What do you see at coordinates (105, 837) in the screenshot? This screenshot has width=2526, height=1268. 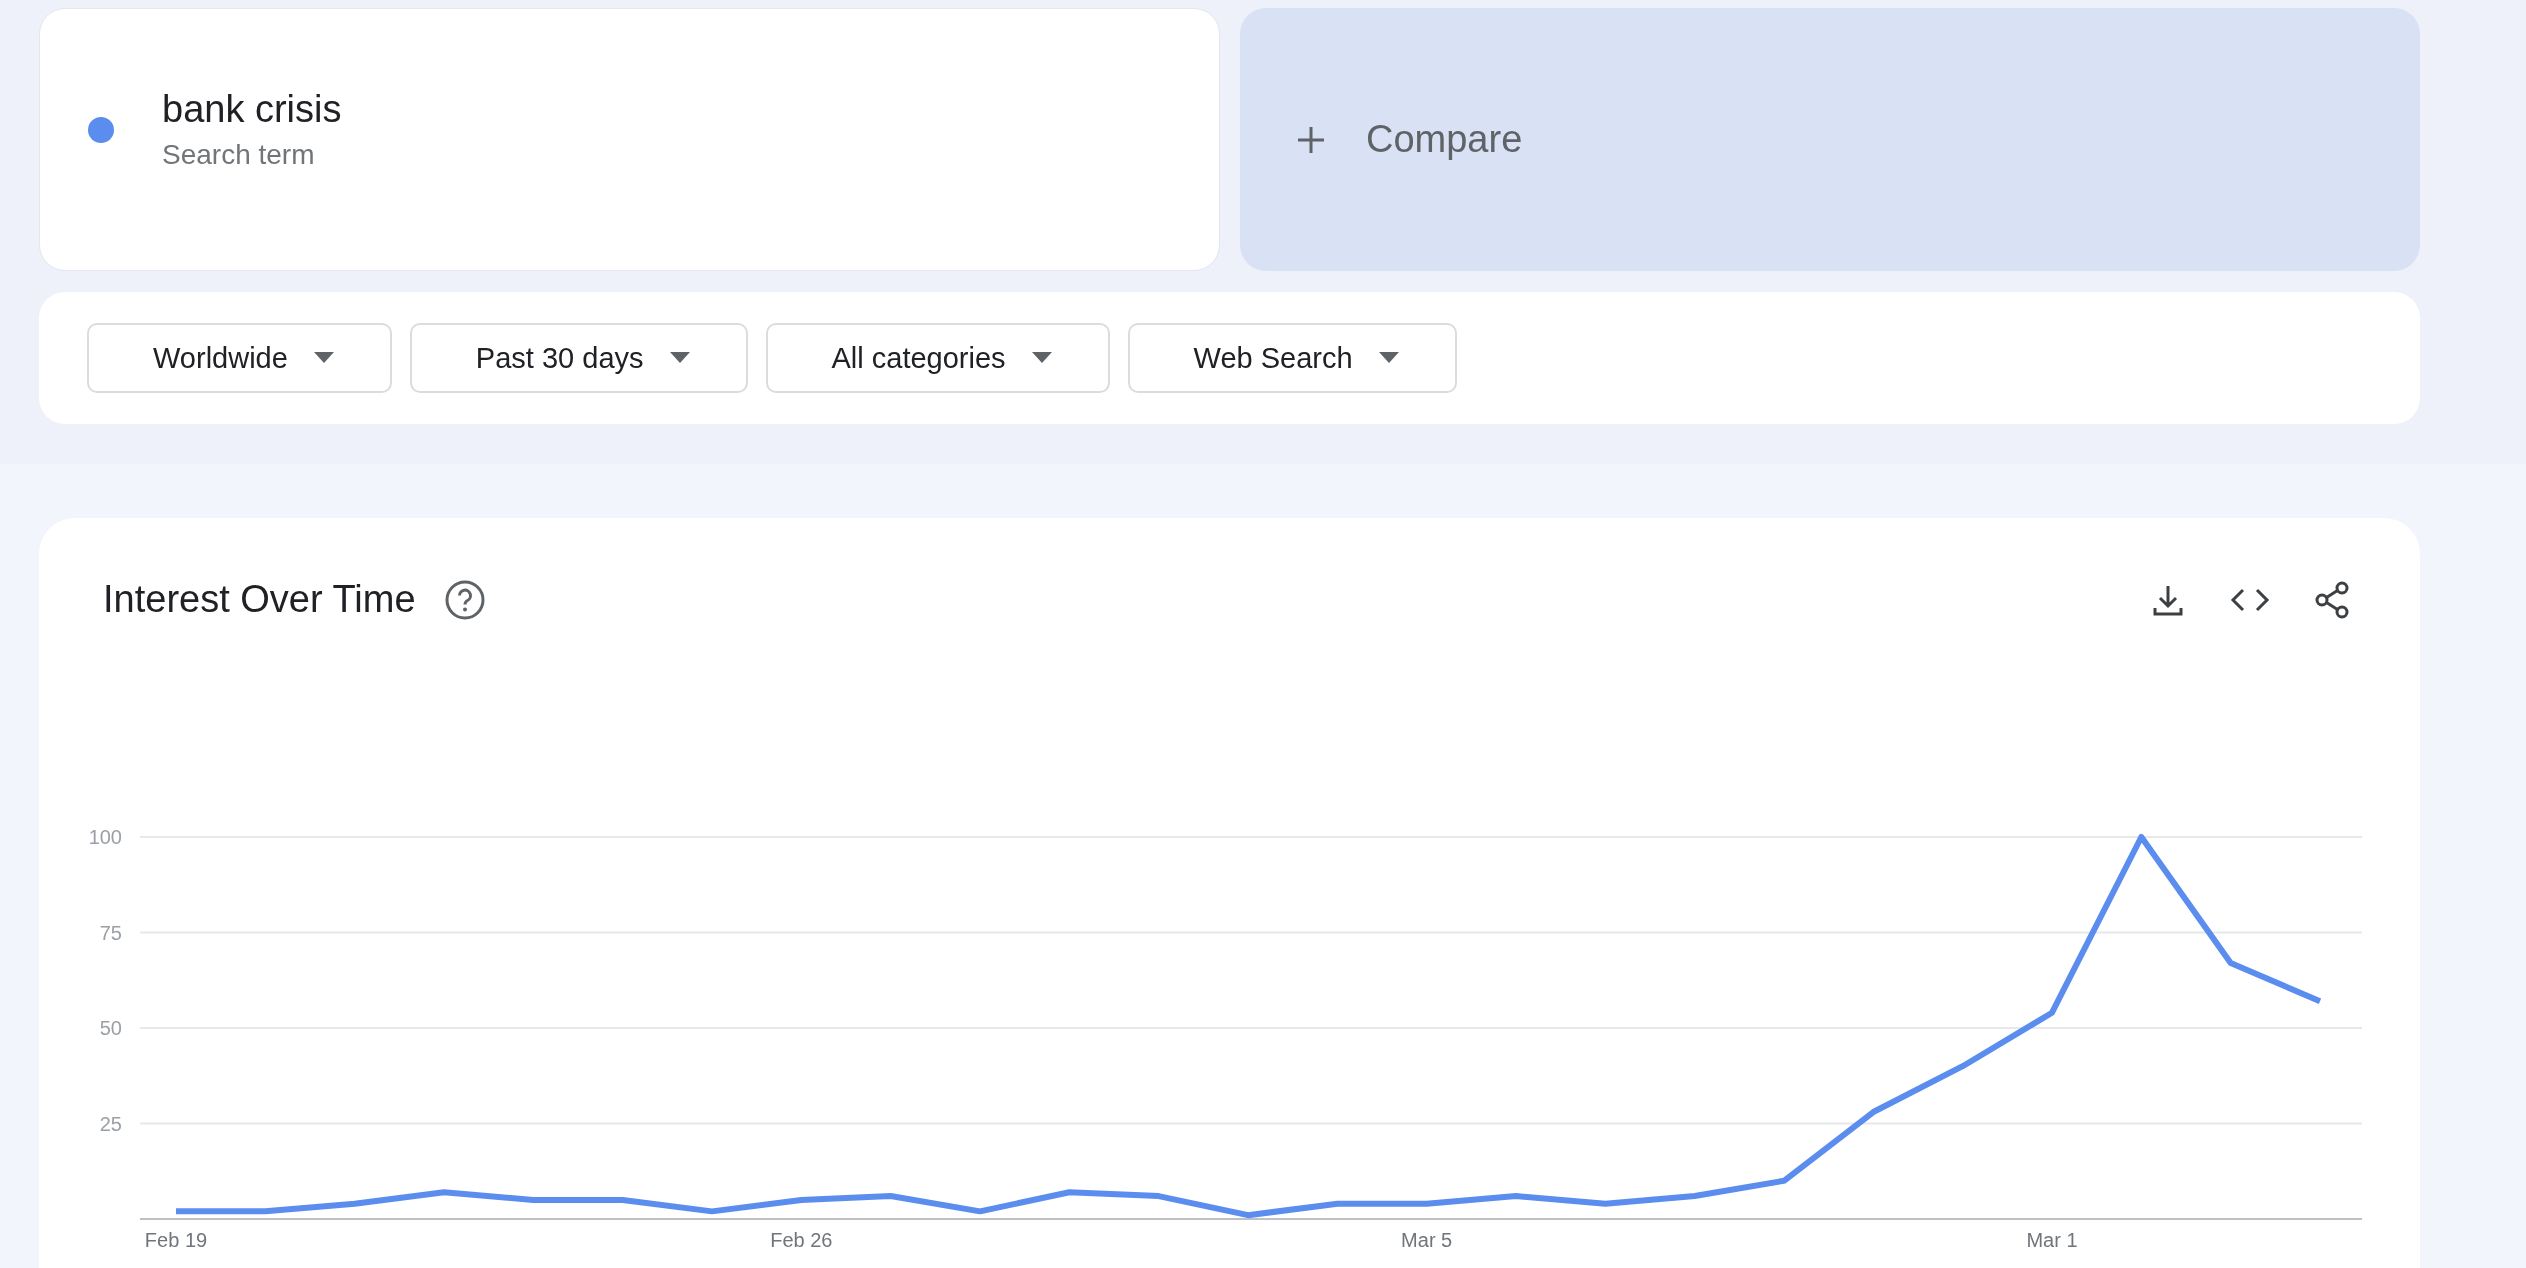 I see `y-axis-label: 100` at bounding box center [105, 837].